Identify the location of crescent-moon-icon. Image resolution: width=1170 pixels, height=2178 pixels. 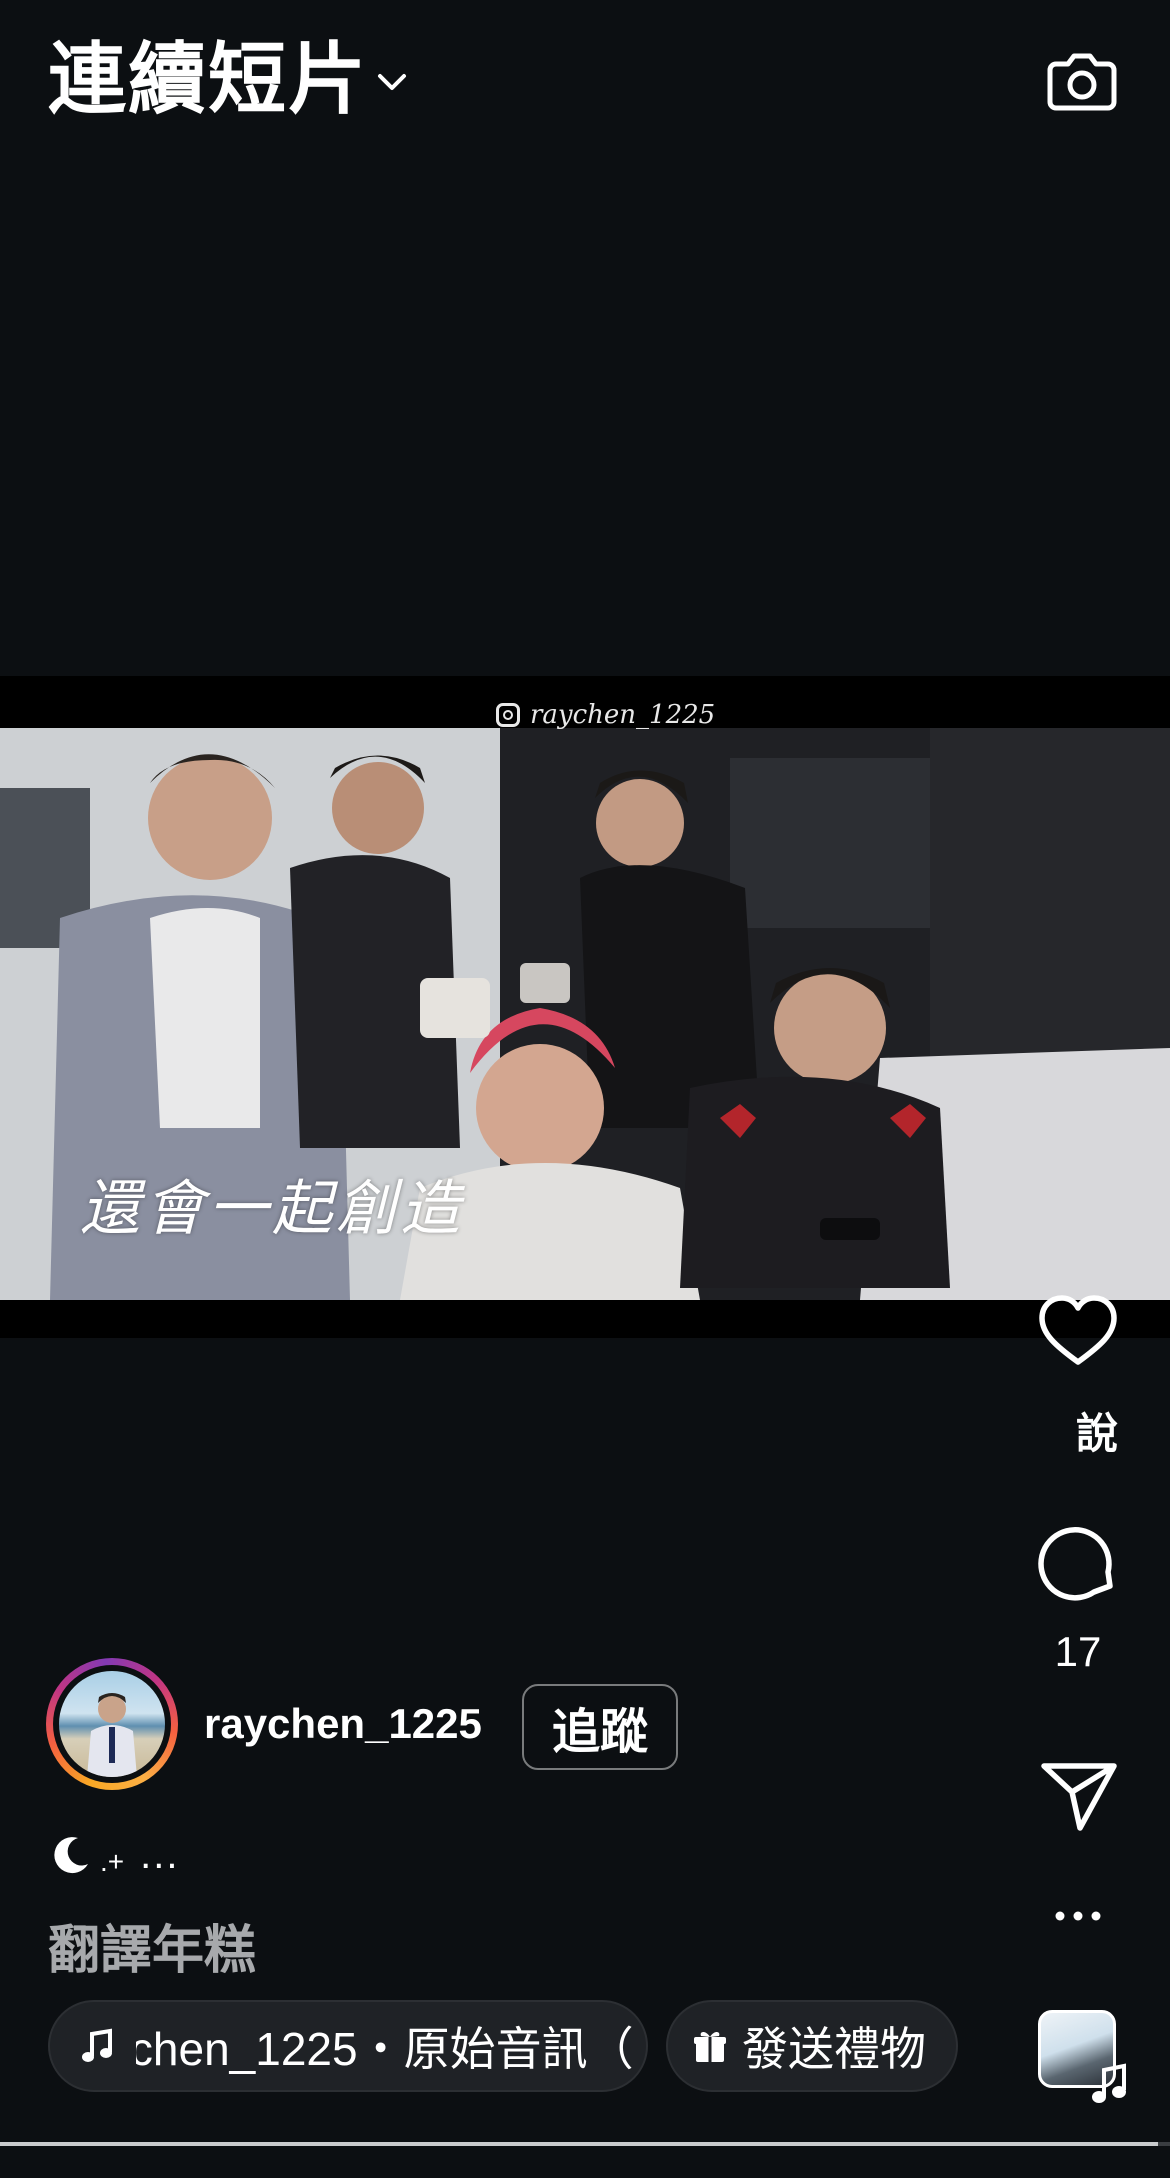
(71, 1855).